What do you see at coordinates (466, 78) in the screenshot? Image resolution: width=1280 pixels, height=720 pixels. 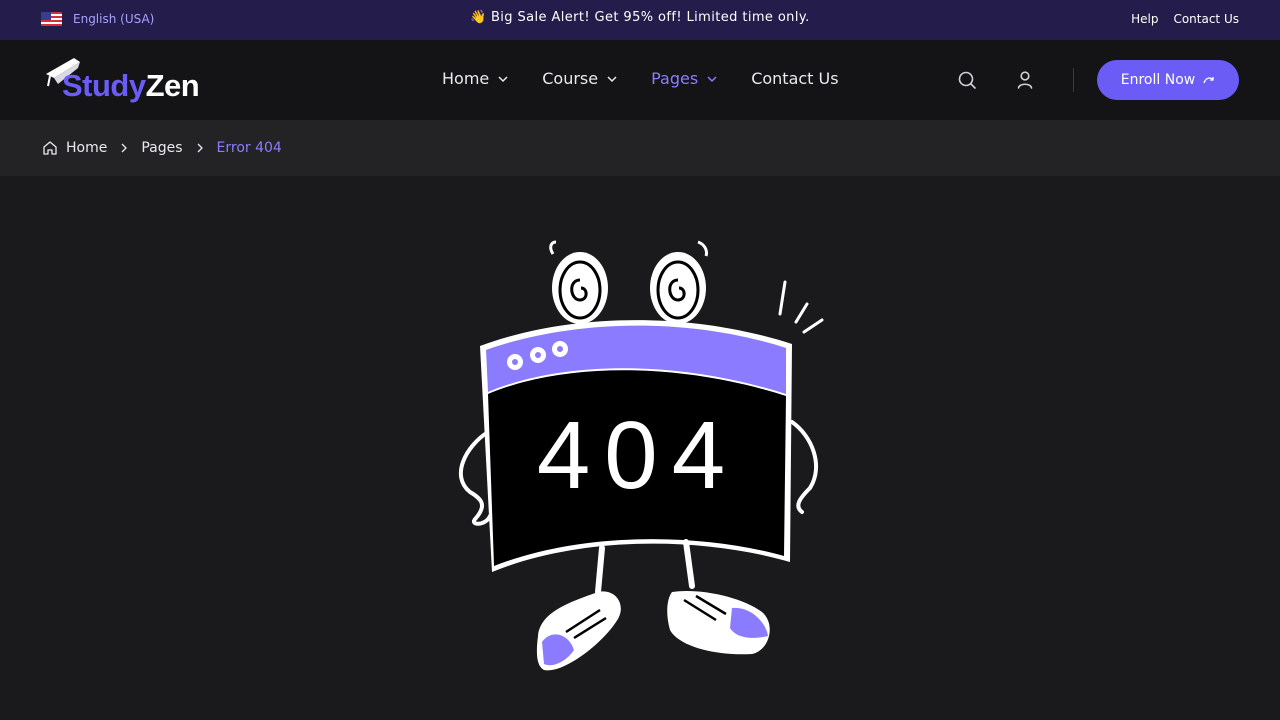 I see `nav-home-label: Home` at bounding box center [466, 78].